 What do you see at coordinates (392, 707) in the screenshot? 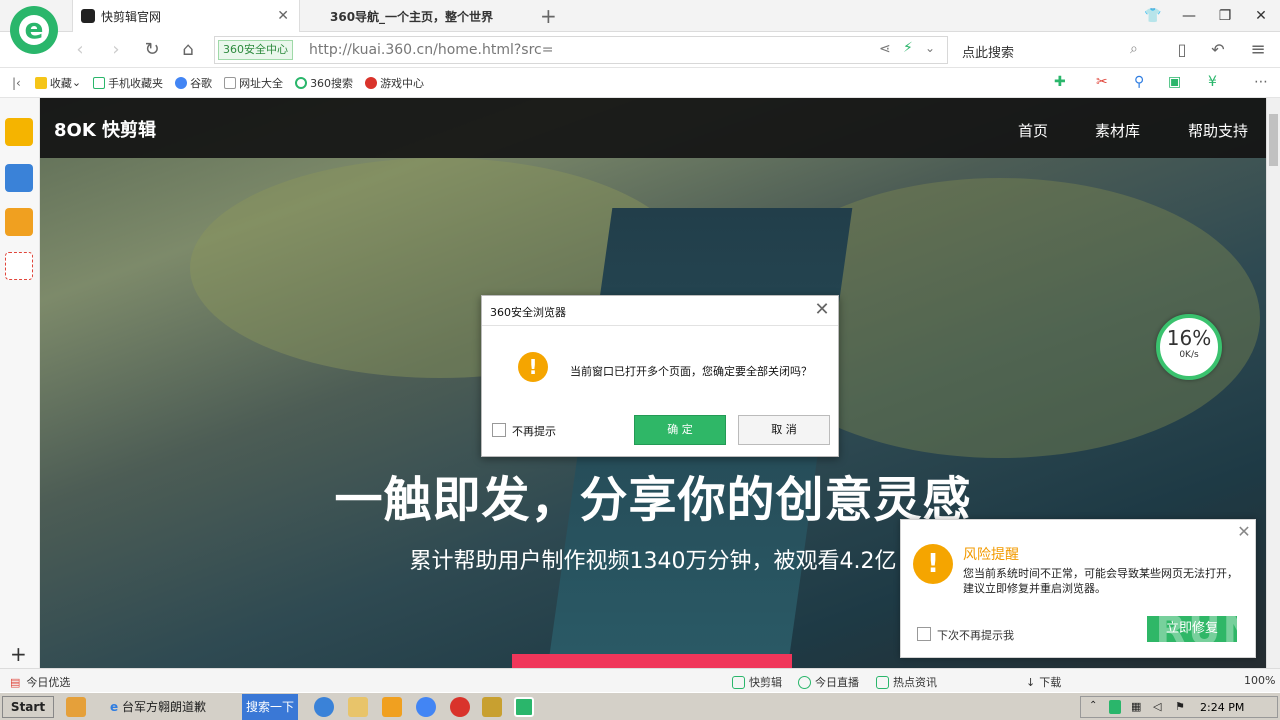
I see `media-player-icon` at bounding box center [392, 707].